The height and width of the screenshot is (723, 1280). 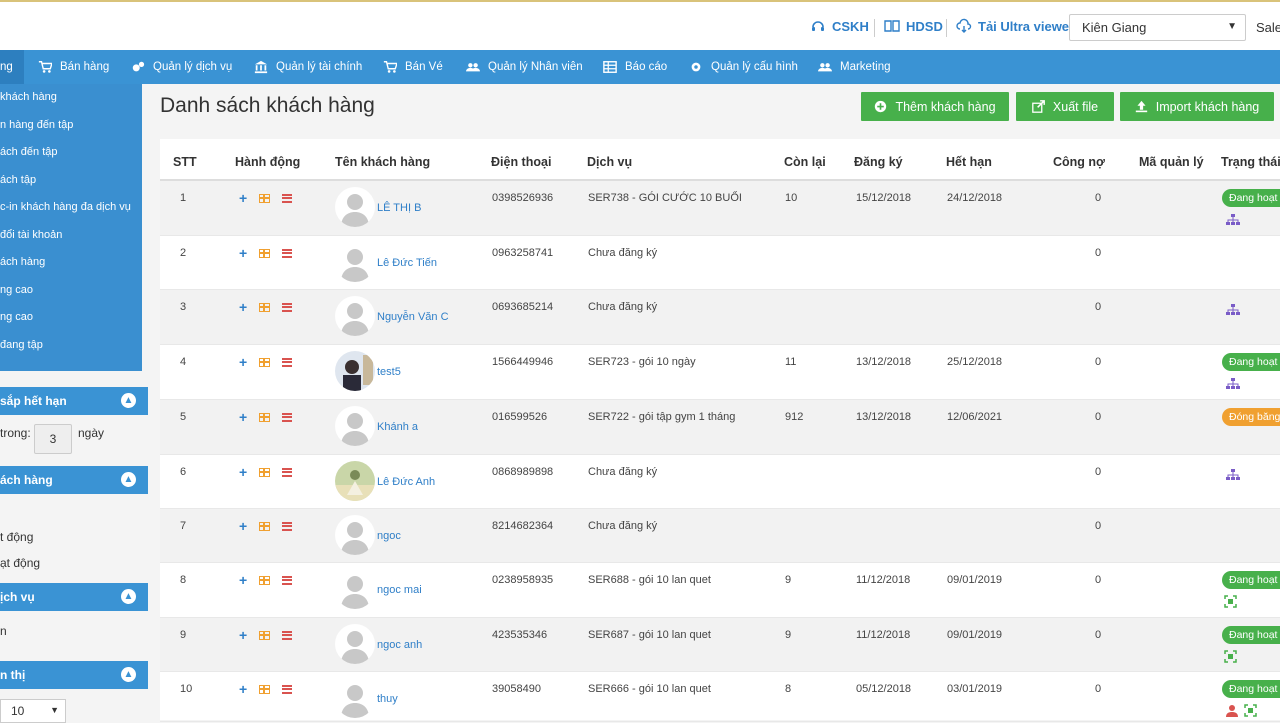 I want to click on col-header-service: Dịch vụ, so click(x=609, y=162).